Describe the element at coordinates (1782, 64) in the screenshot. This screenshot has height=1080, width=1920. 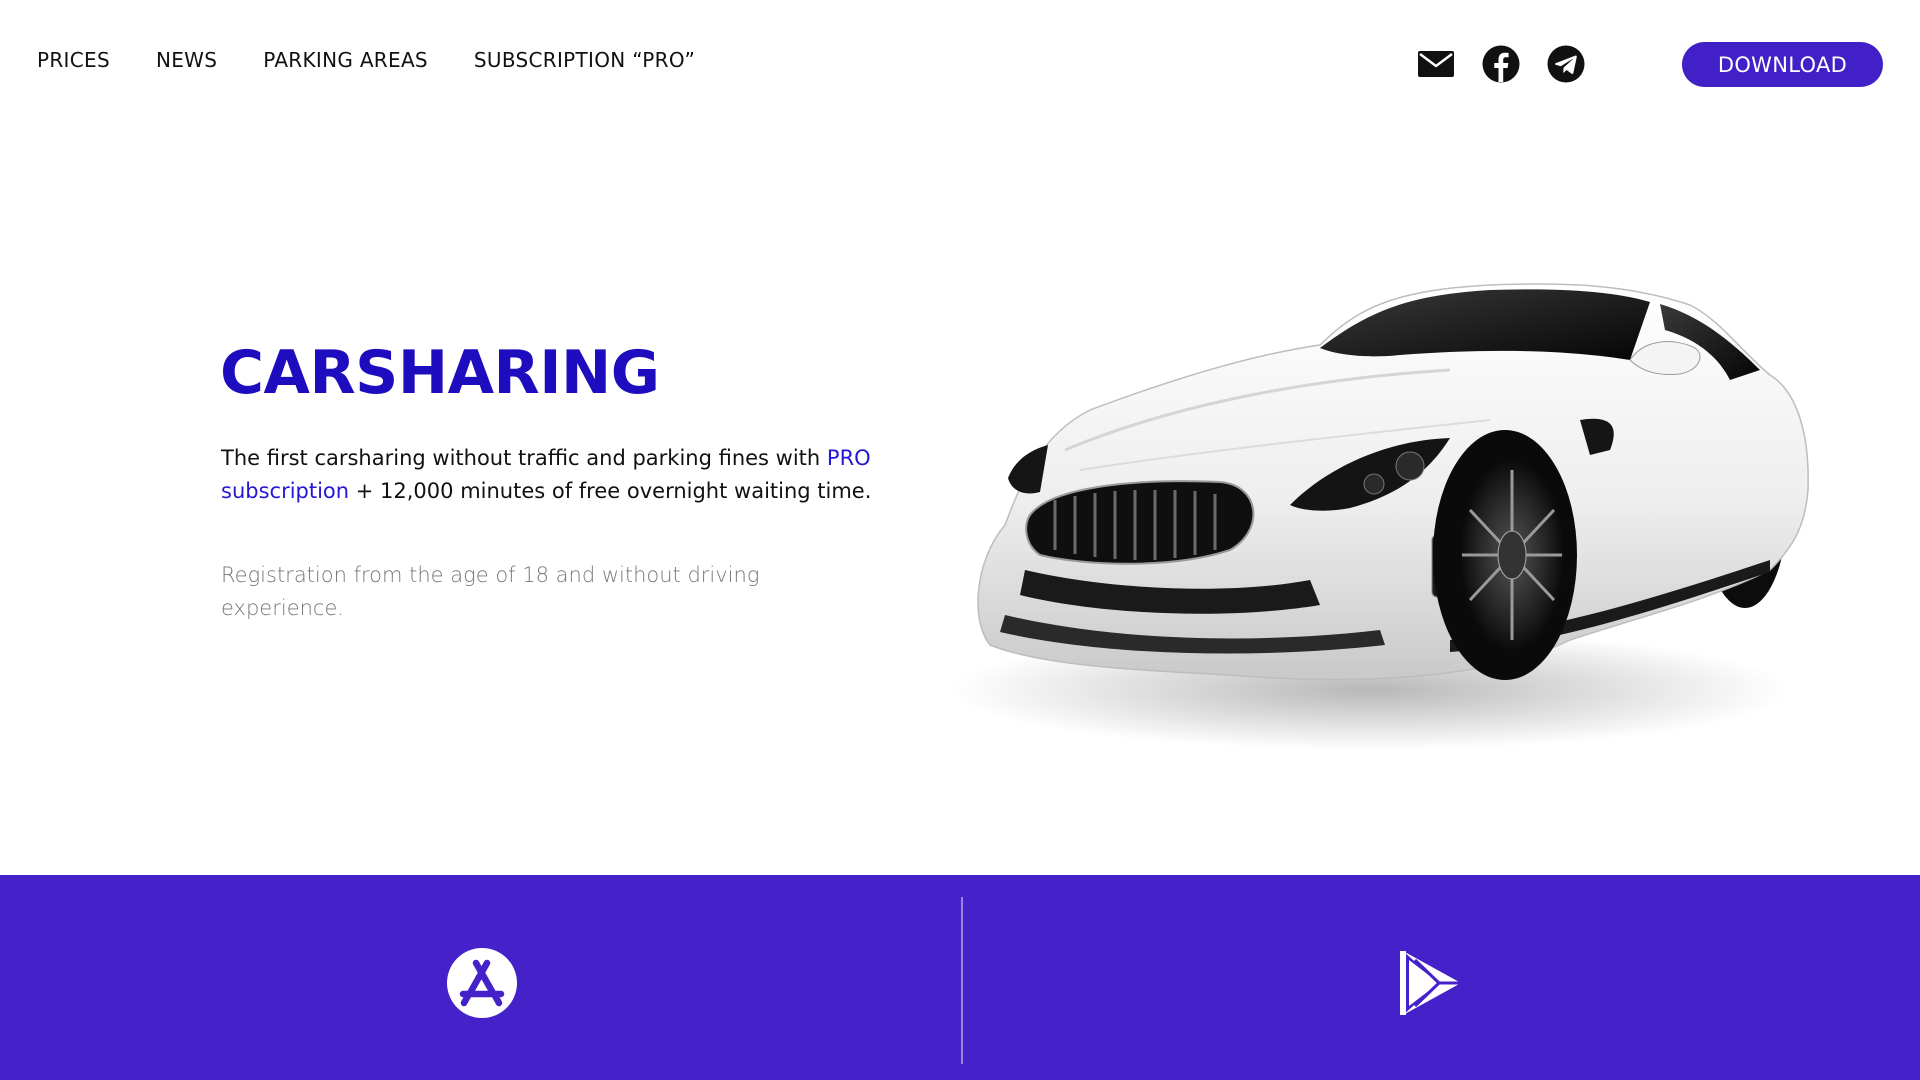
I see `download-button: DOWNLOAD` at that location.